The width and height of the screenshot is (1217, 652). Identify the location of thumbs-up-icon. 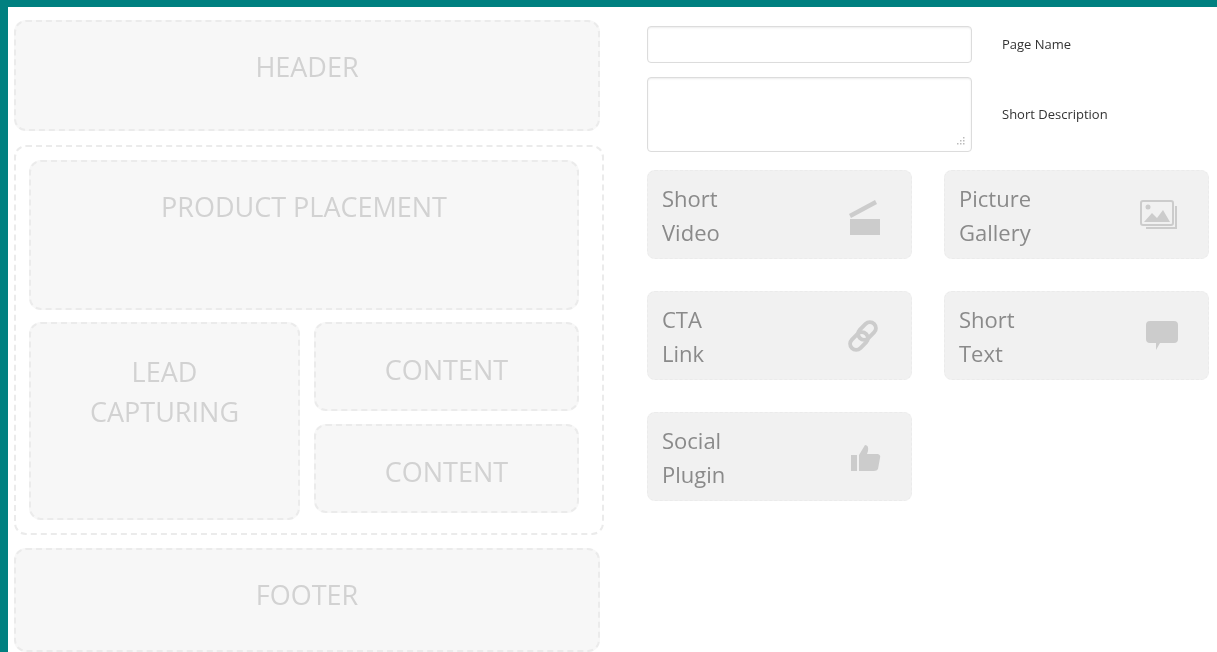
(866, 456).